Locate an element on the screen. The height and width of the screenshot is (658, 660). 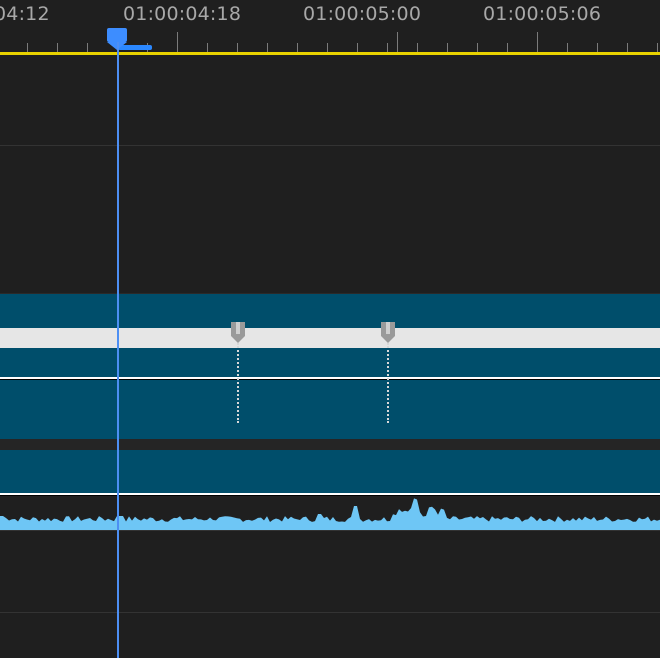
video-track-empty is located at coordinates (330, 100).